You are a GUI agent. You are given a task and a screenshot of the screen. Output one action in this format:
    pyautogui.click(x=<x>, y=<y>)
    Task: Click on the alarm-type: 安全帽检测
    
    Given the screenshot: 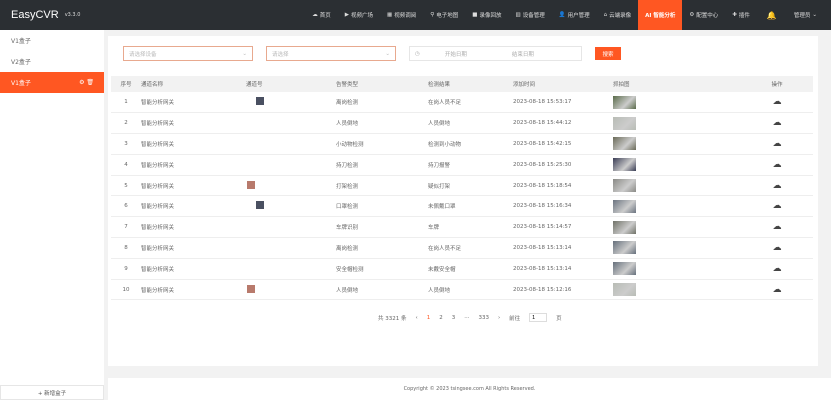 What is the action you would take?
    pyautogui.click(x=382, y=269)
    